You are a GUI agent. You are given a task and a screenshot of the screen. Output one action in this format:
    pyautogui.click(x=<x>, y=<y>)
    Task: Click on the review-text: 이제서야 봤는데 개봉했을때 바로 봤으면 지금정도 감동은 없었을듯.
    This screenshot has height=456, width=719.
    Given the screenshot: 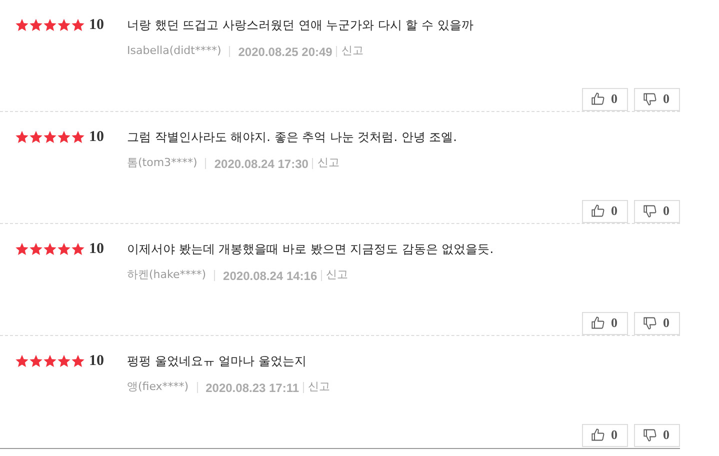 What is the action you would take?
    pyautogui.click(x=310, y=249)
    